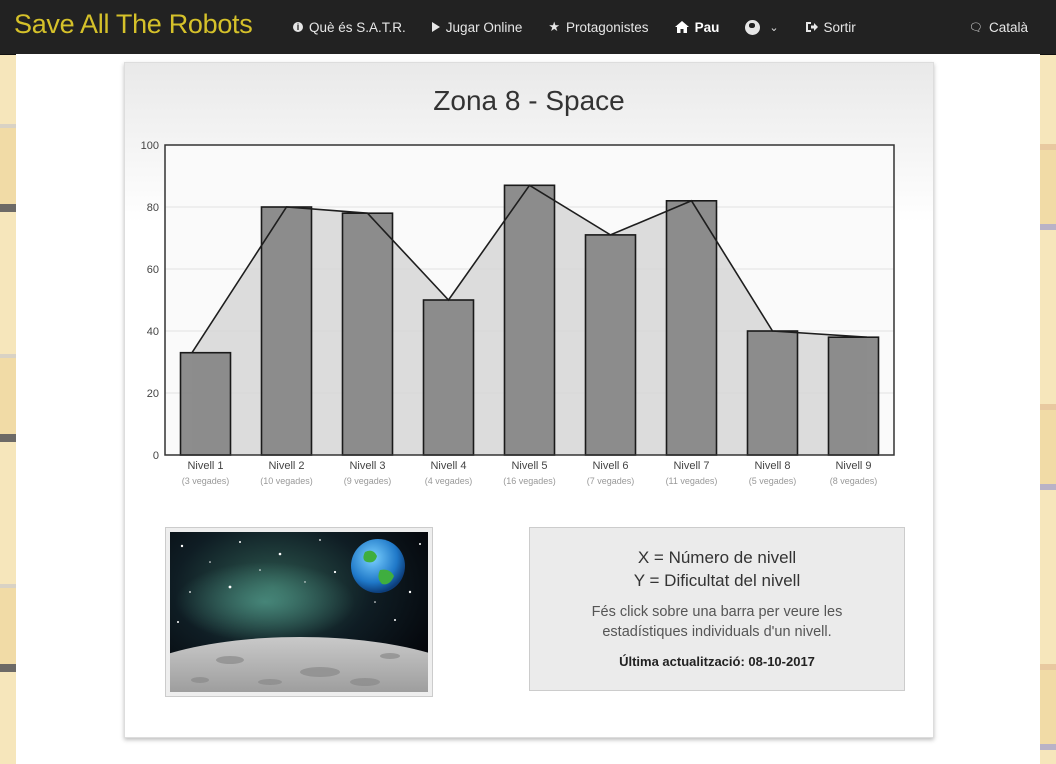  What do you see at coordinates (811, 27) in the screenshot?
I see `sign-out-icon` at bounding box center [811, 27].